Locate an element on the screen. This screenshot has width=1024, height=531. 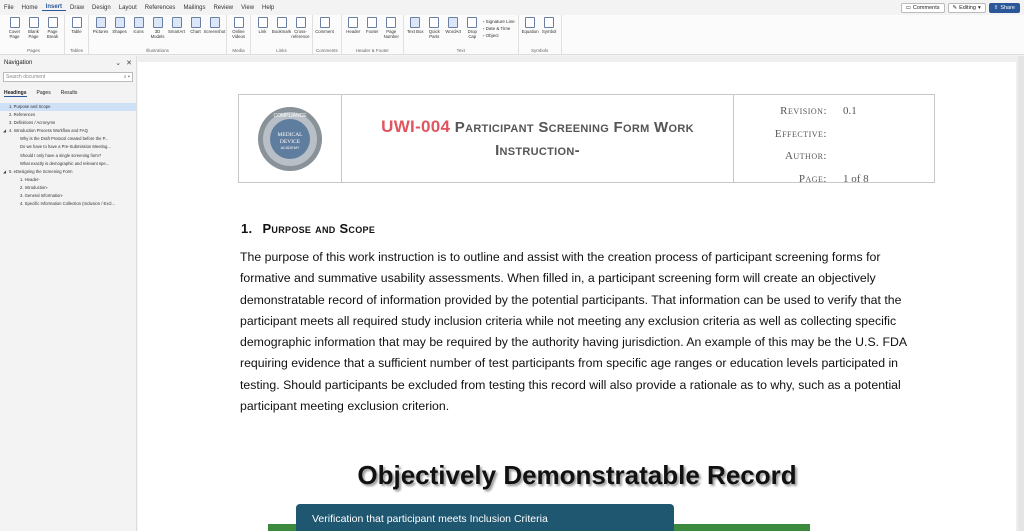
nav-heading-item: 3. Definitions / Acronyms is located at coordinates (68, 123).